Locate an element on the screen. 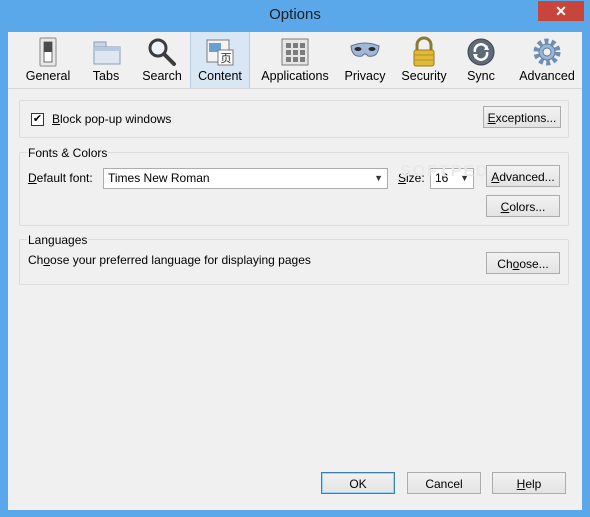 This screenshot has width=590, height=517. tab-search: Search is located at coordinates (162, 60).